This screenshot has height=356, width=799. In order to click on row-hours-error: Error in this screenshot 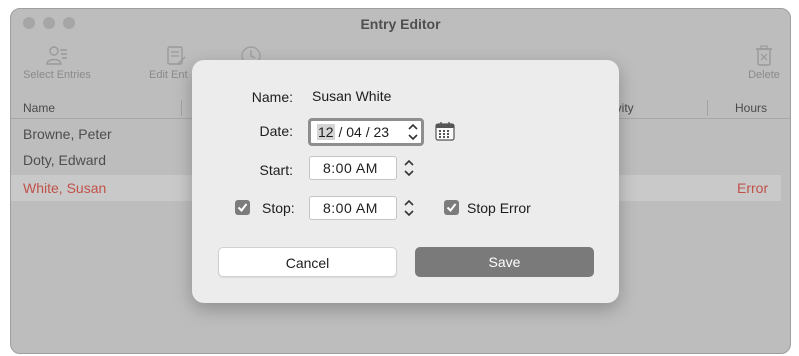, I will do `click(753, 188)`.